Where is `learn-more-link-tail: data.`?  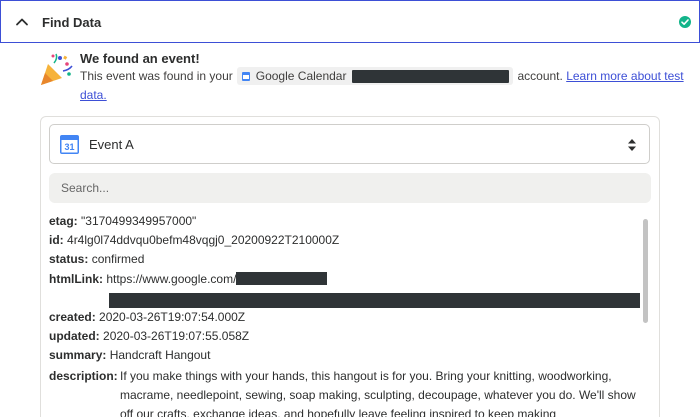
learn-more-link-tail: data. is located at coordinates (93, 95).